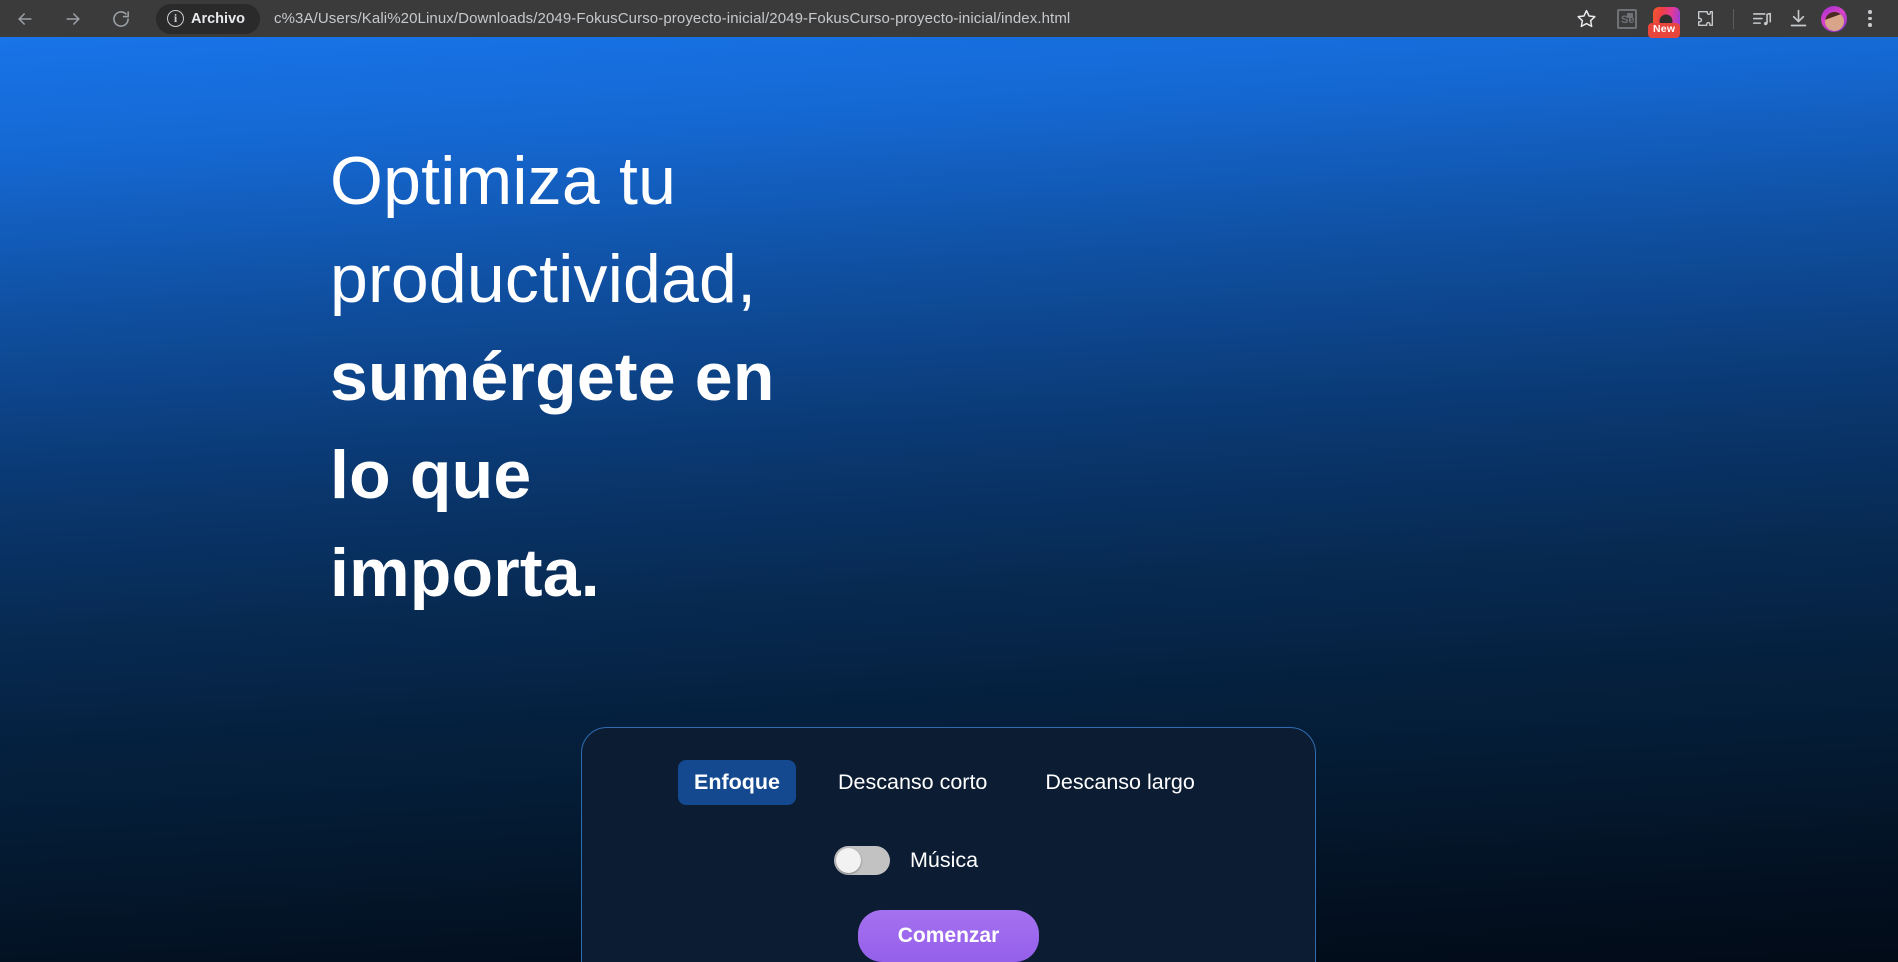 The width and height of the screenshot is (1898, 962). Describe the element at coordinates (1586, 19) in the screenshot. I see `bookmark-star-icon` at that location.